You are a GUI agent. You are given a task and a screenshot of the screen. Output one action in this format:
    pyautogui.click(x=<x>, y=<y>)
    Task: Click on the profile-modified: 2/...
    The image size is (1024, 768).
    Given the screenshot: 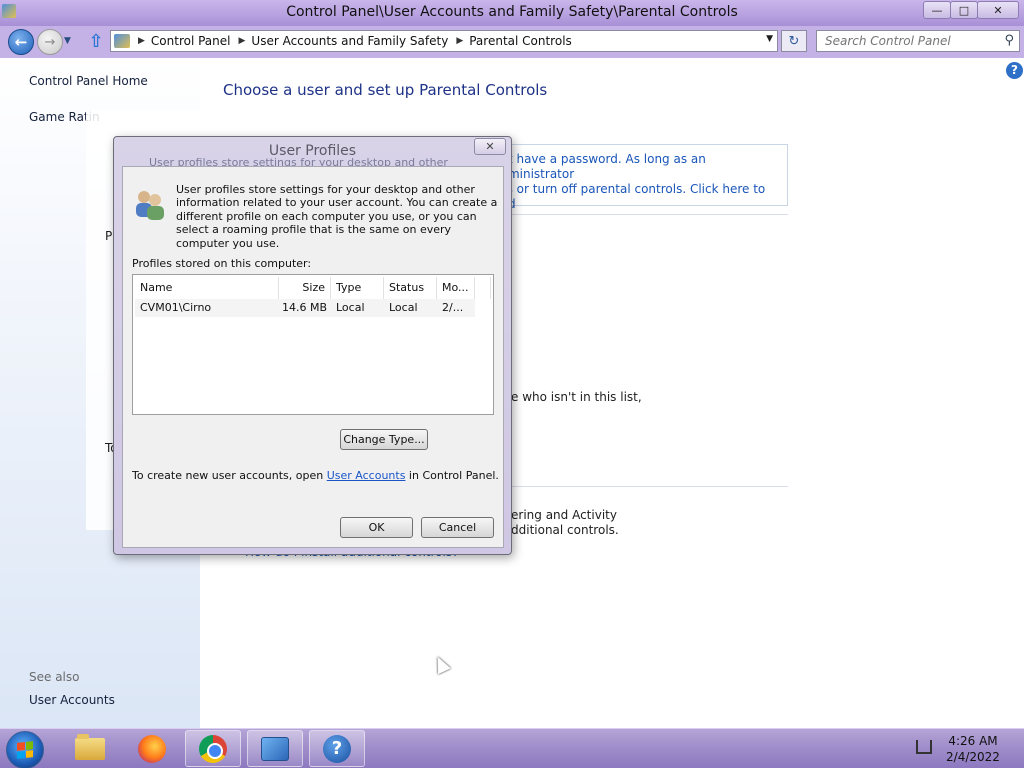 What is the action you would take?
    pyautogui.click(x=453, y=307)
    